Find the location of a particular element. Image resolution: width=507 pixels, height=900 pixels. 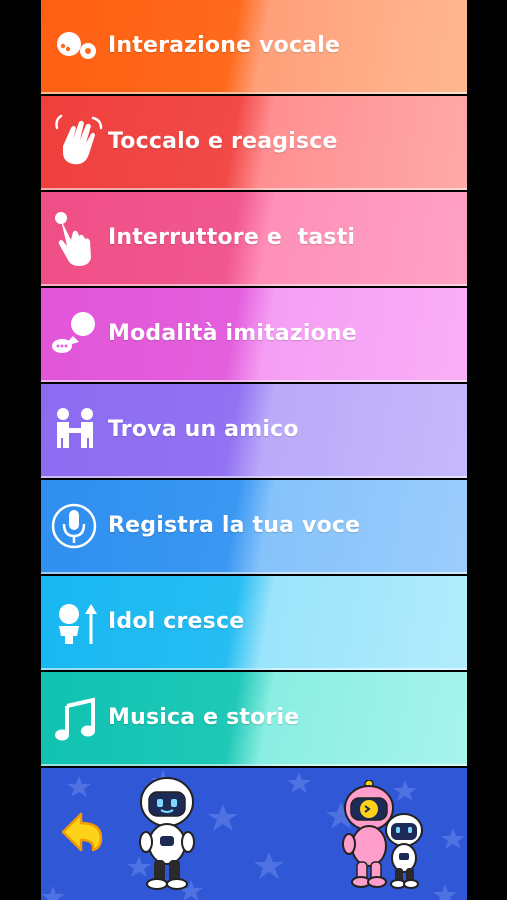

menu-item-label: Trova un amico is located at coordinates (203, 429).